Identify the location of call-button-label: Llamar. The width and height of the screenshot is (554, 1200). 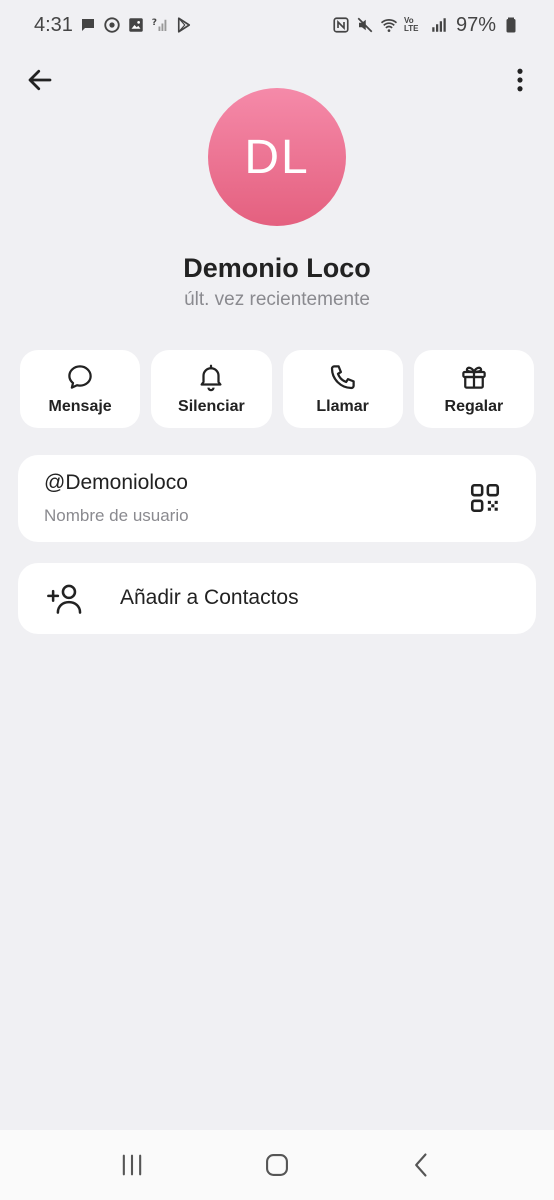
(342, 406).